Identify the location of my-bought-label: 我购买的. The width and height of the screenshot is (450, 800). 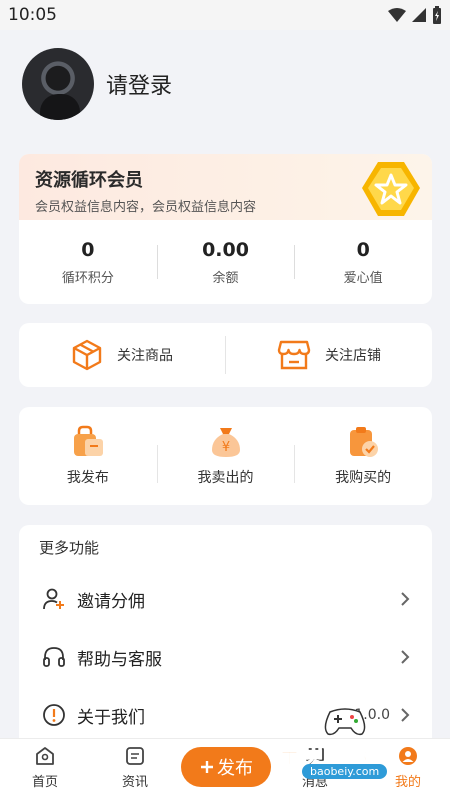
(363, 478).